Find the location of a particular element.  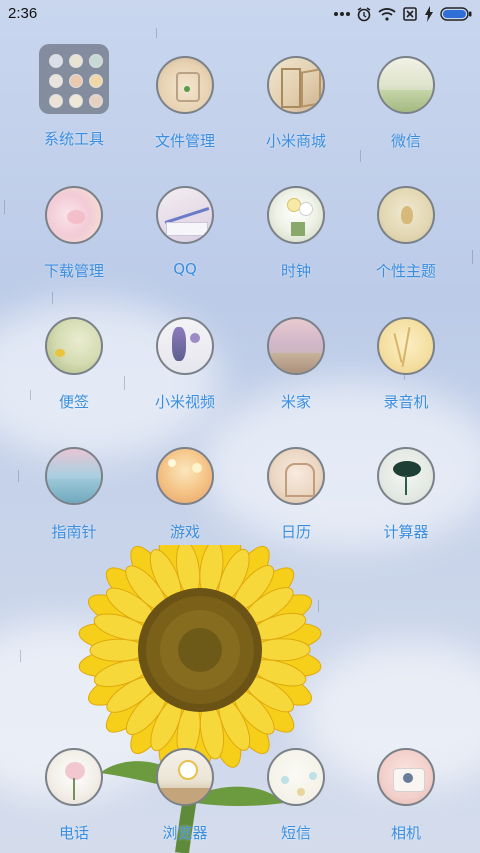

more-dots-icon is located at coordinates (342, 14).